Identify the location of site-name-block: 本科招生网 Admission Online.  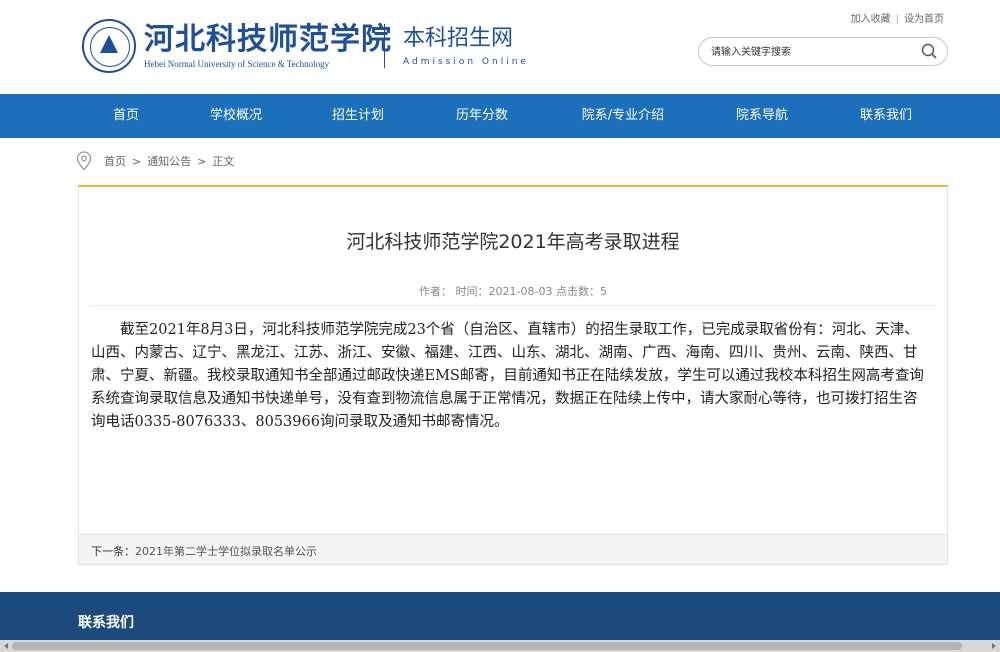
(466, 46).